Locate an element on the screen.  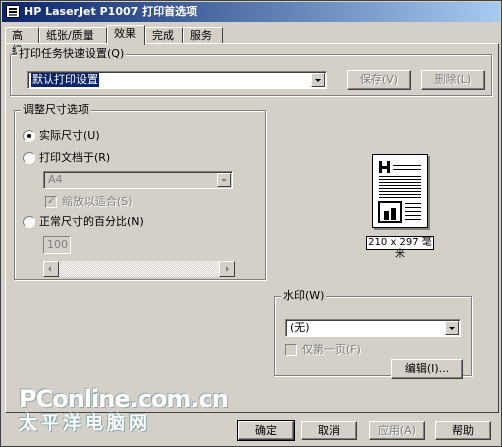
tab-advanced: 高级 is located at coordinates (22, 42).